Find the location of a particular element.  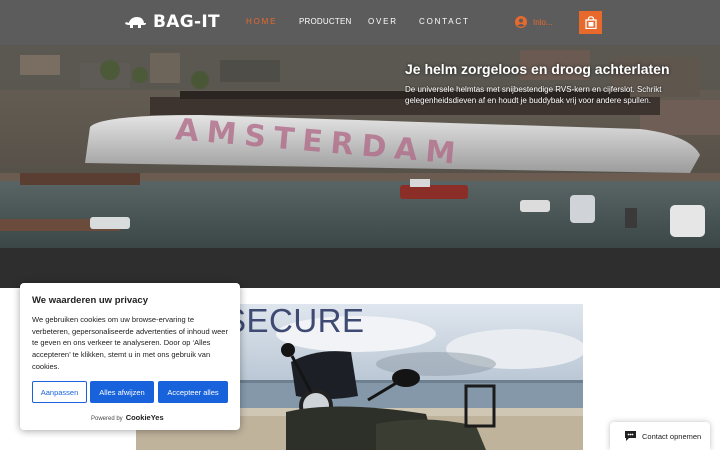

cookie-accept-all-button: Accepteer alles is located at coordinates (193, 392).